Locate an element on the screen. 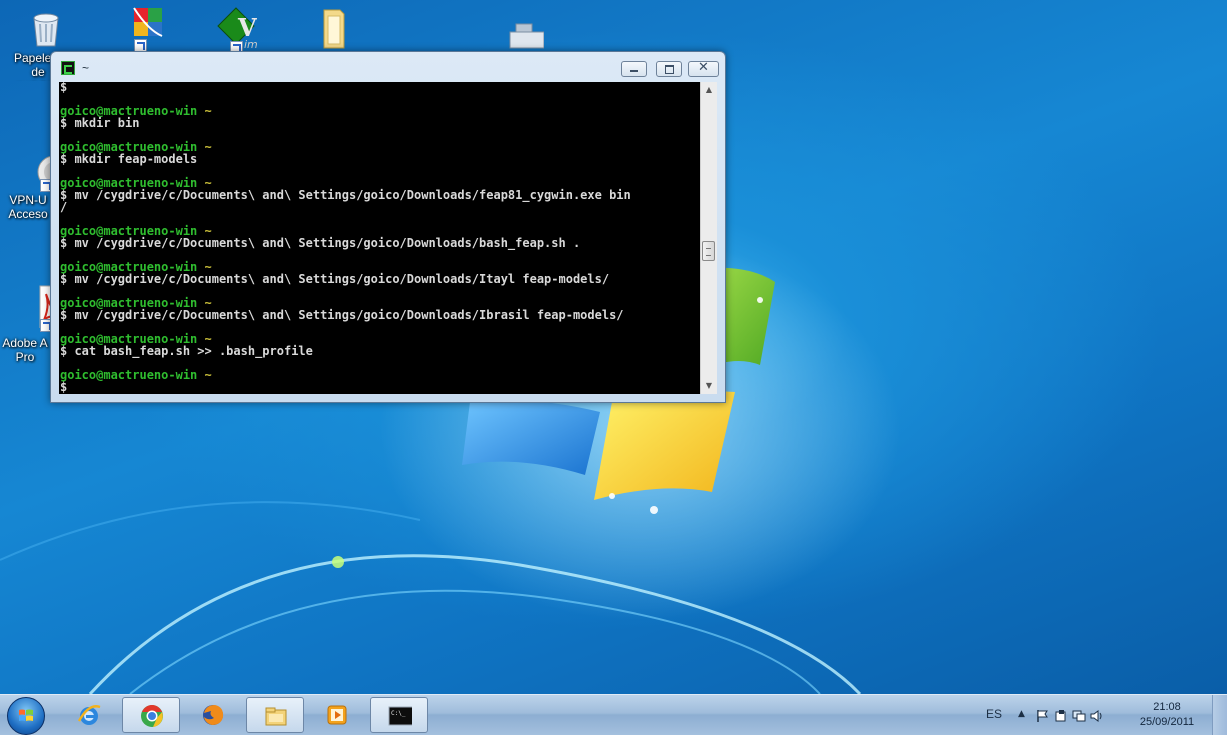 Image resolution: width=1227 pixels, height=735 pixels. clock-time: 21:08 is located at coordinates (1167, 707).